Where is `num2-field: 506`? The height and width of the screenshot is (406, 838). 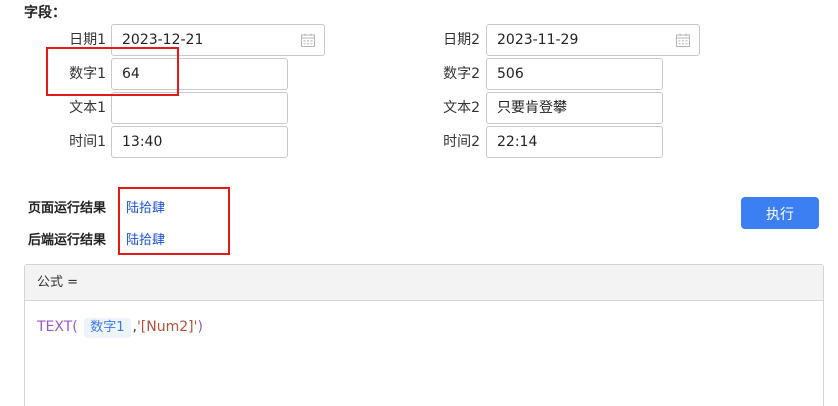 num2-field: 506 is located at coordinates (574, 74).